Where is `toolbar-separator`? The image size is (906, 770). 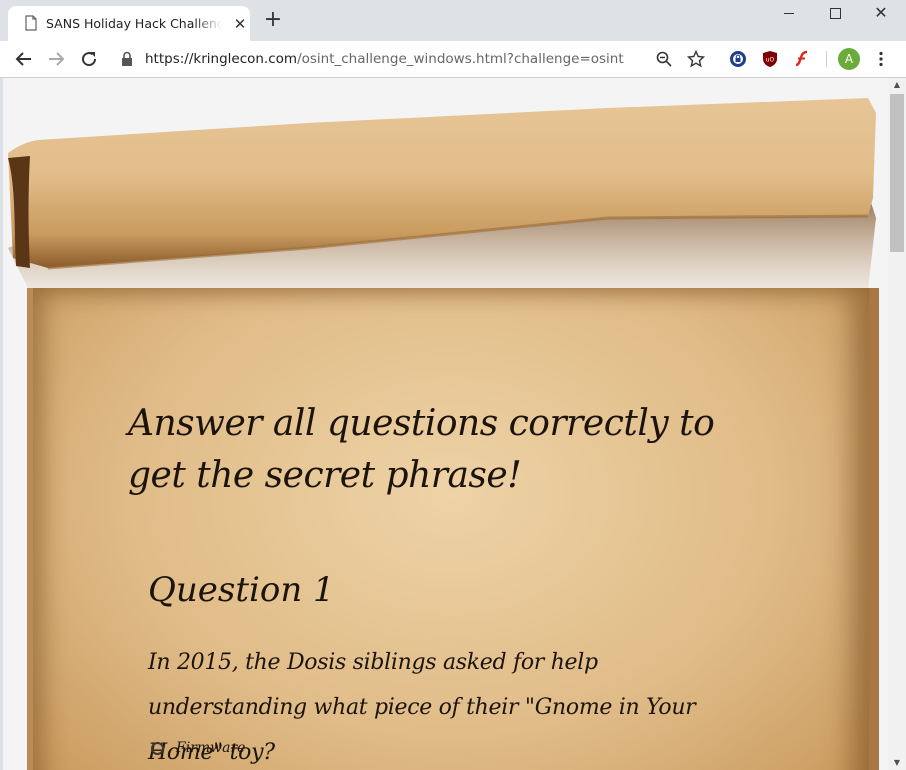
toolbar-separator is located at coordinates (826, 59).